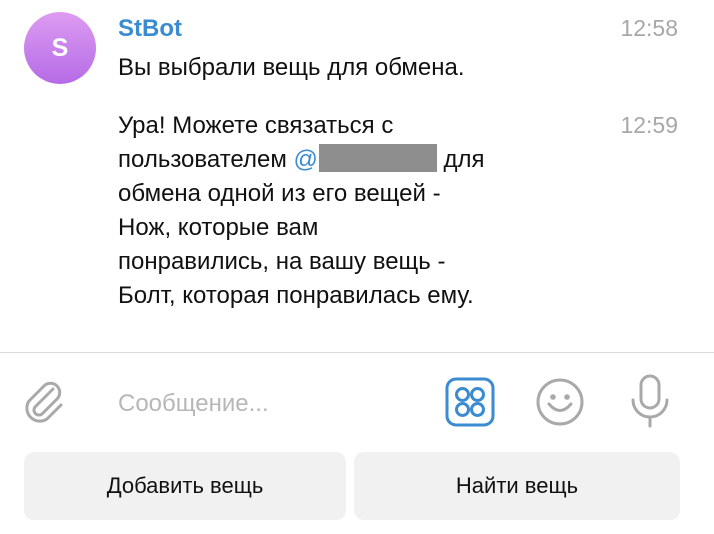 This screenshot has height=534, width=714. Describe the element at coordinates (218, 227) in the screenshot. I see `message-line: Нож, которые вам` at that location.